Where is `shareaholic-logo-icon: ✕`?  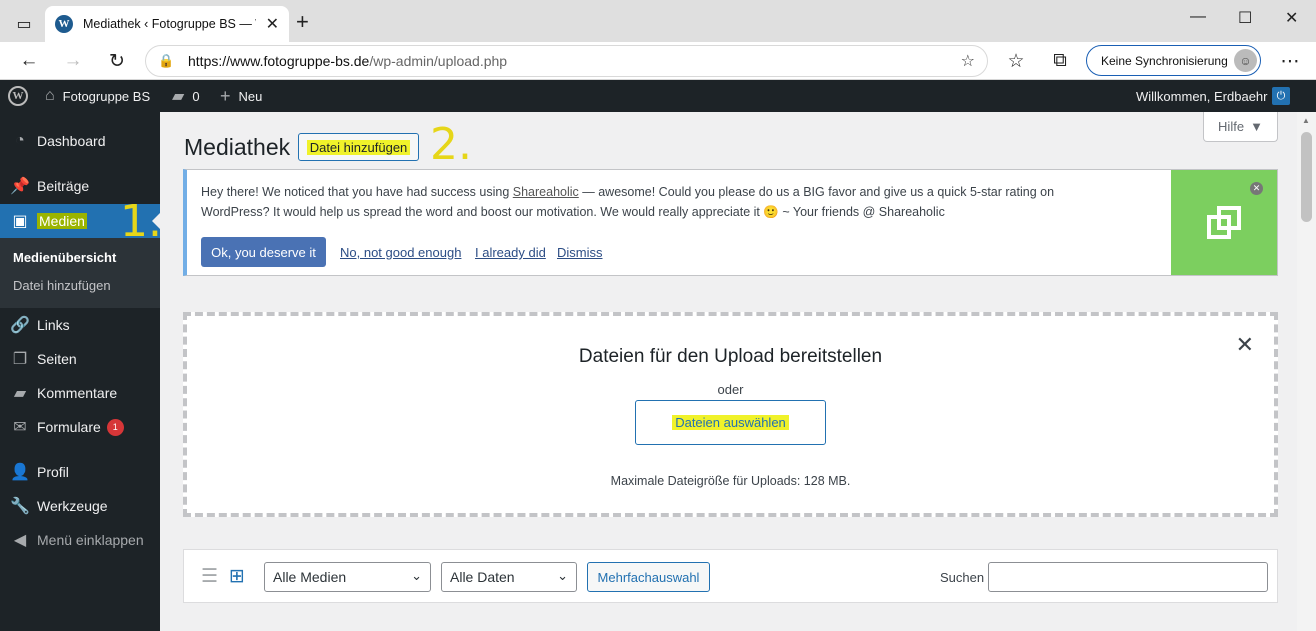
shareaholic-logo-icon: ✕ is located at coordinates (1224, 222).